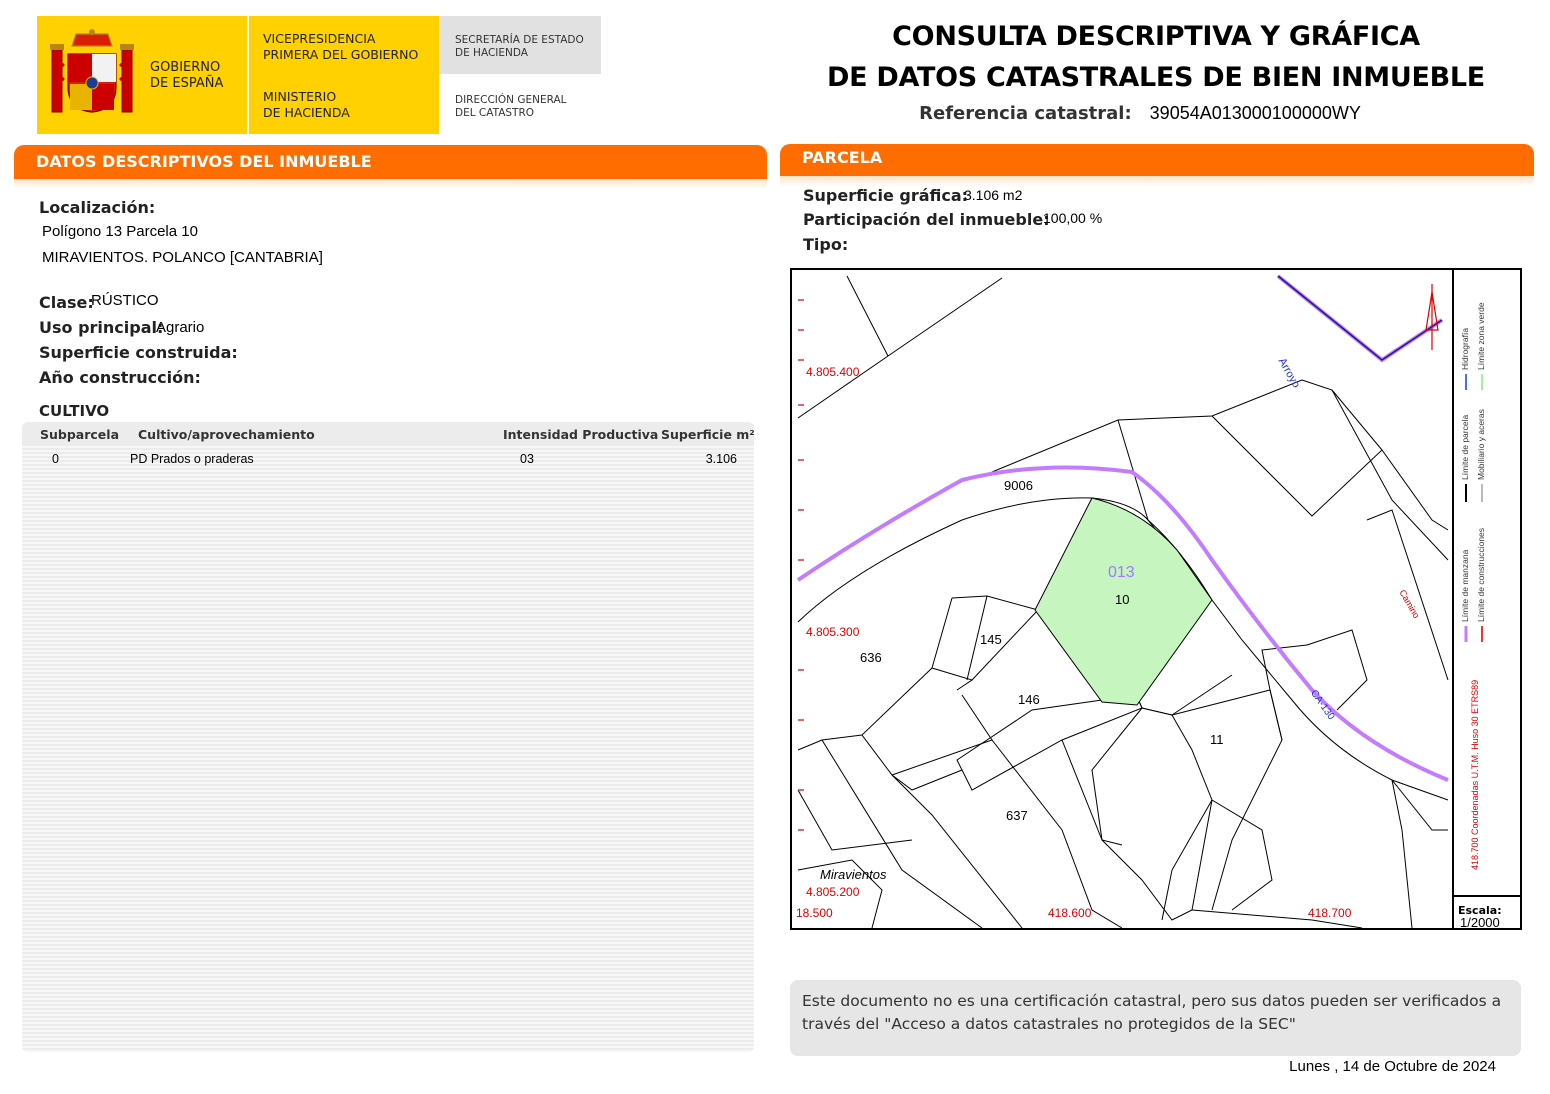 The width and height of the screenshot is (1550, 1094). Describe the element at coordinates (1157, 165) in the screenshot. I see `parcela-section-header: PARCELA` at that location.